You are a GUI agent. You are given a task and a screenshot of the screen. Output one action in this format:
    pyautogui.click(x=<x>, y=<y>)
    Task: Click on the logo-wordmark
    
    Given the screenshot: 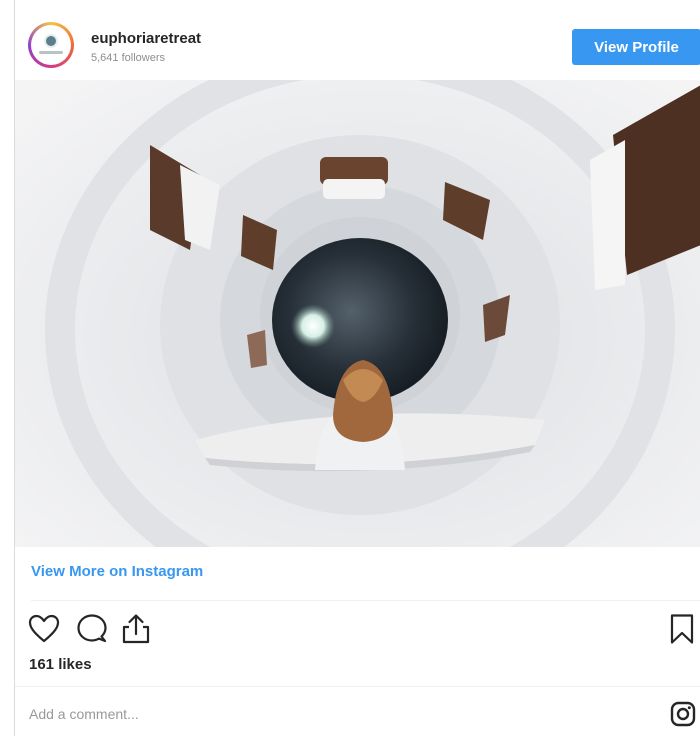 What is the action you would take?
    pyautogui.click(x=51, y=52)
    